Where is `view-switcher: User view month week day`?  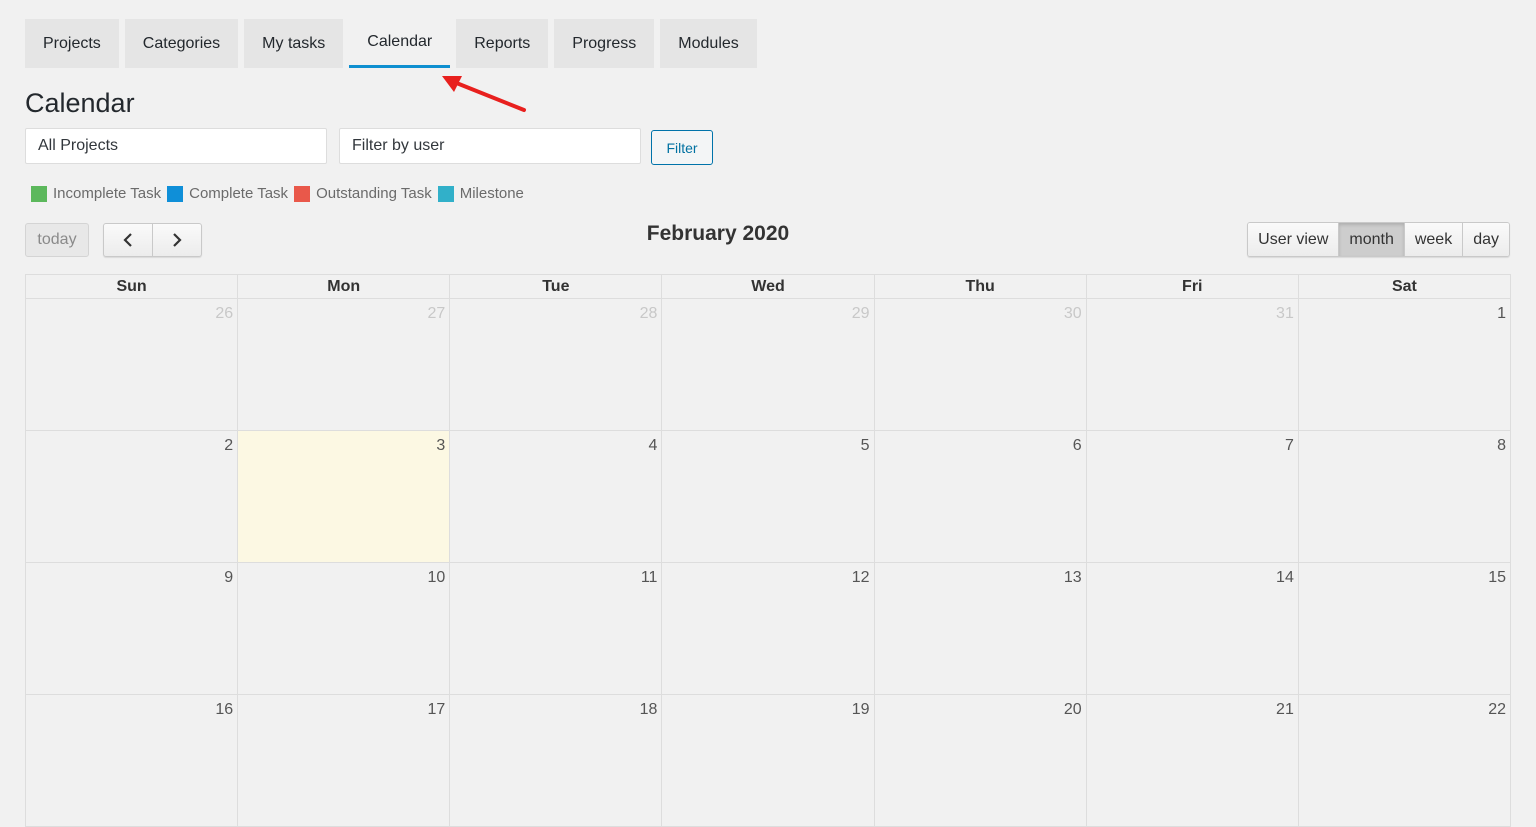
view-switcher: User view month week day is located at coordinates (1378, 239).